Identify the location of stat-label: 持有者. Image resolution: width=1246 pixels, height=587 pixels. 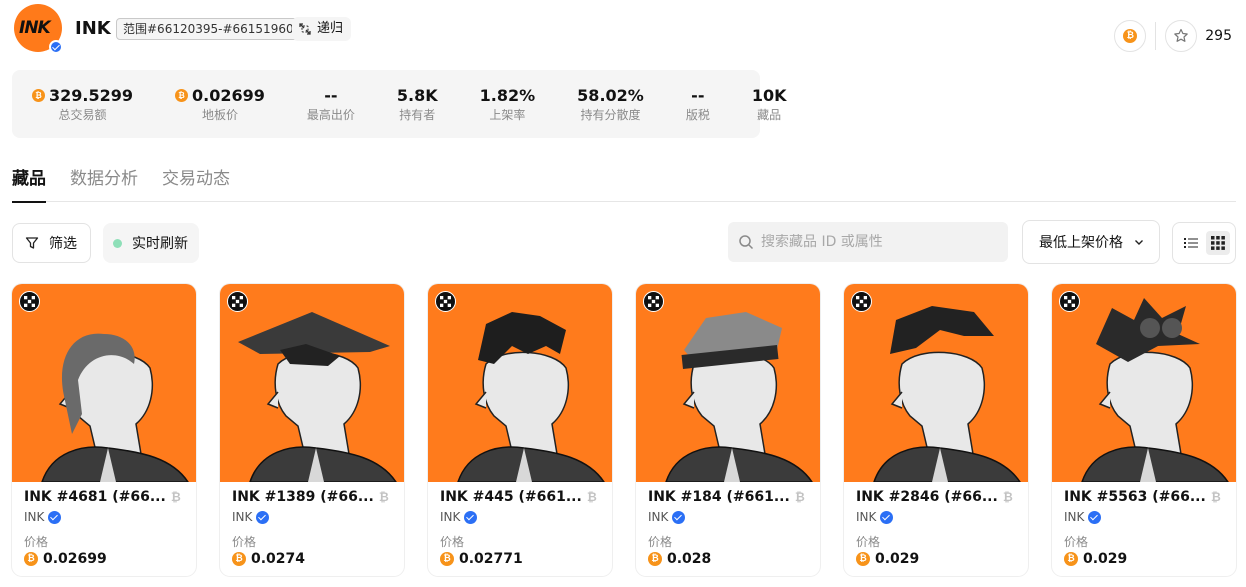
(417, 114).